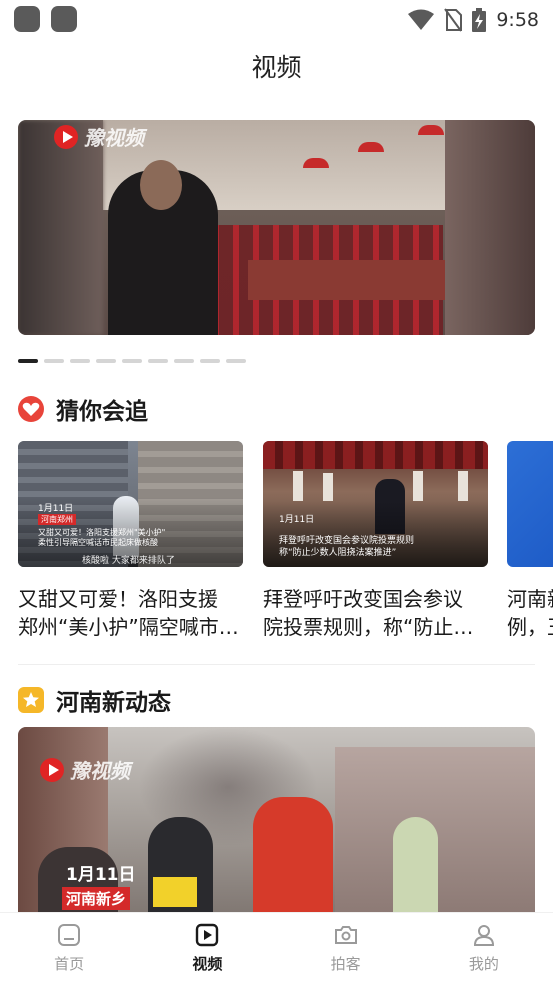  Describe the element at coordinates (69, 948) in the screenshot. I see `nav-item-home: 首页` at that location.